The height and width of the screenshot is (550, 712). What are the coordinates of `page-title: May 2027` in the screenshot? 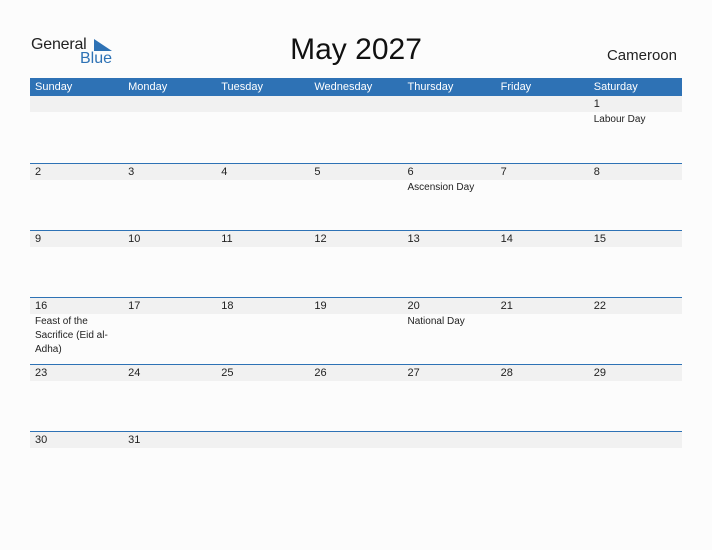 It's located at (356, 49).